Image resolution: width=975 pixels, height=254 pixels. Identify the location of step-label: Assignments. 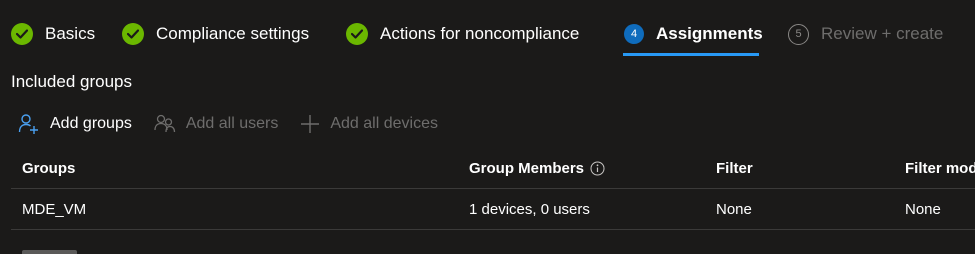
(709, 33).